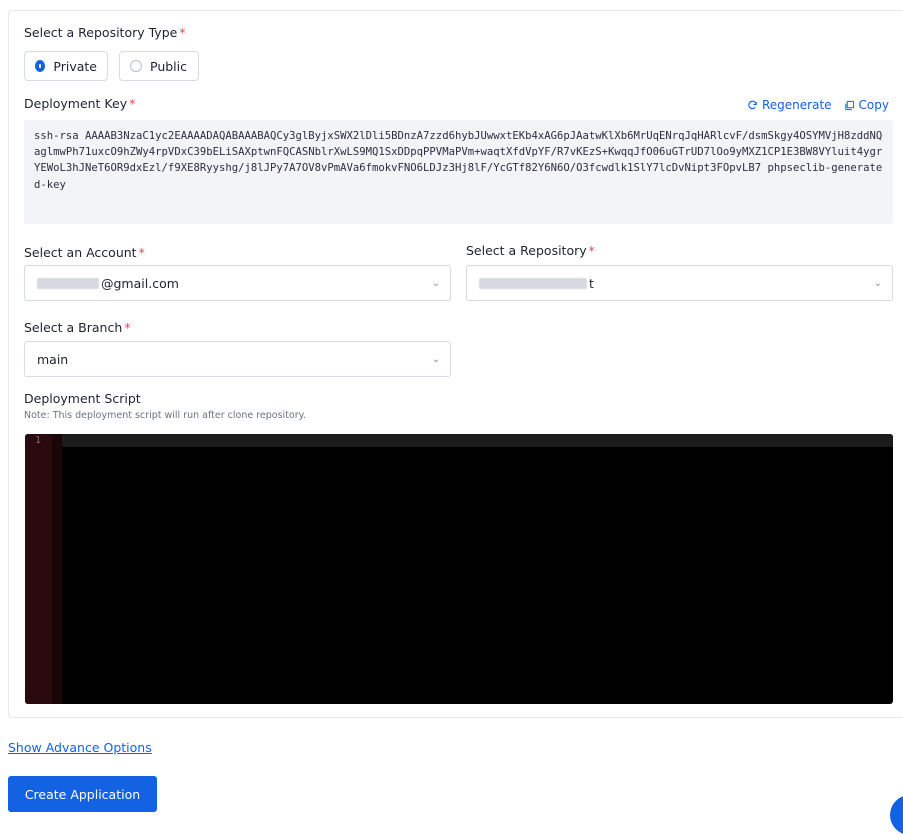 The height and width of the screenshot is (835, 903). What do you see at coordinates (80, 747) in the screenshot?
I see `show-advance-options-link: Show Advance Options` at bounding box center [80, 747].